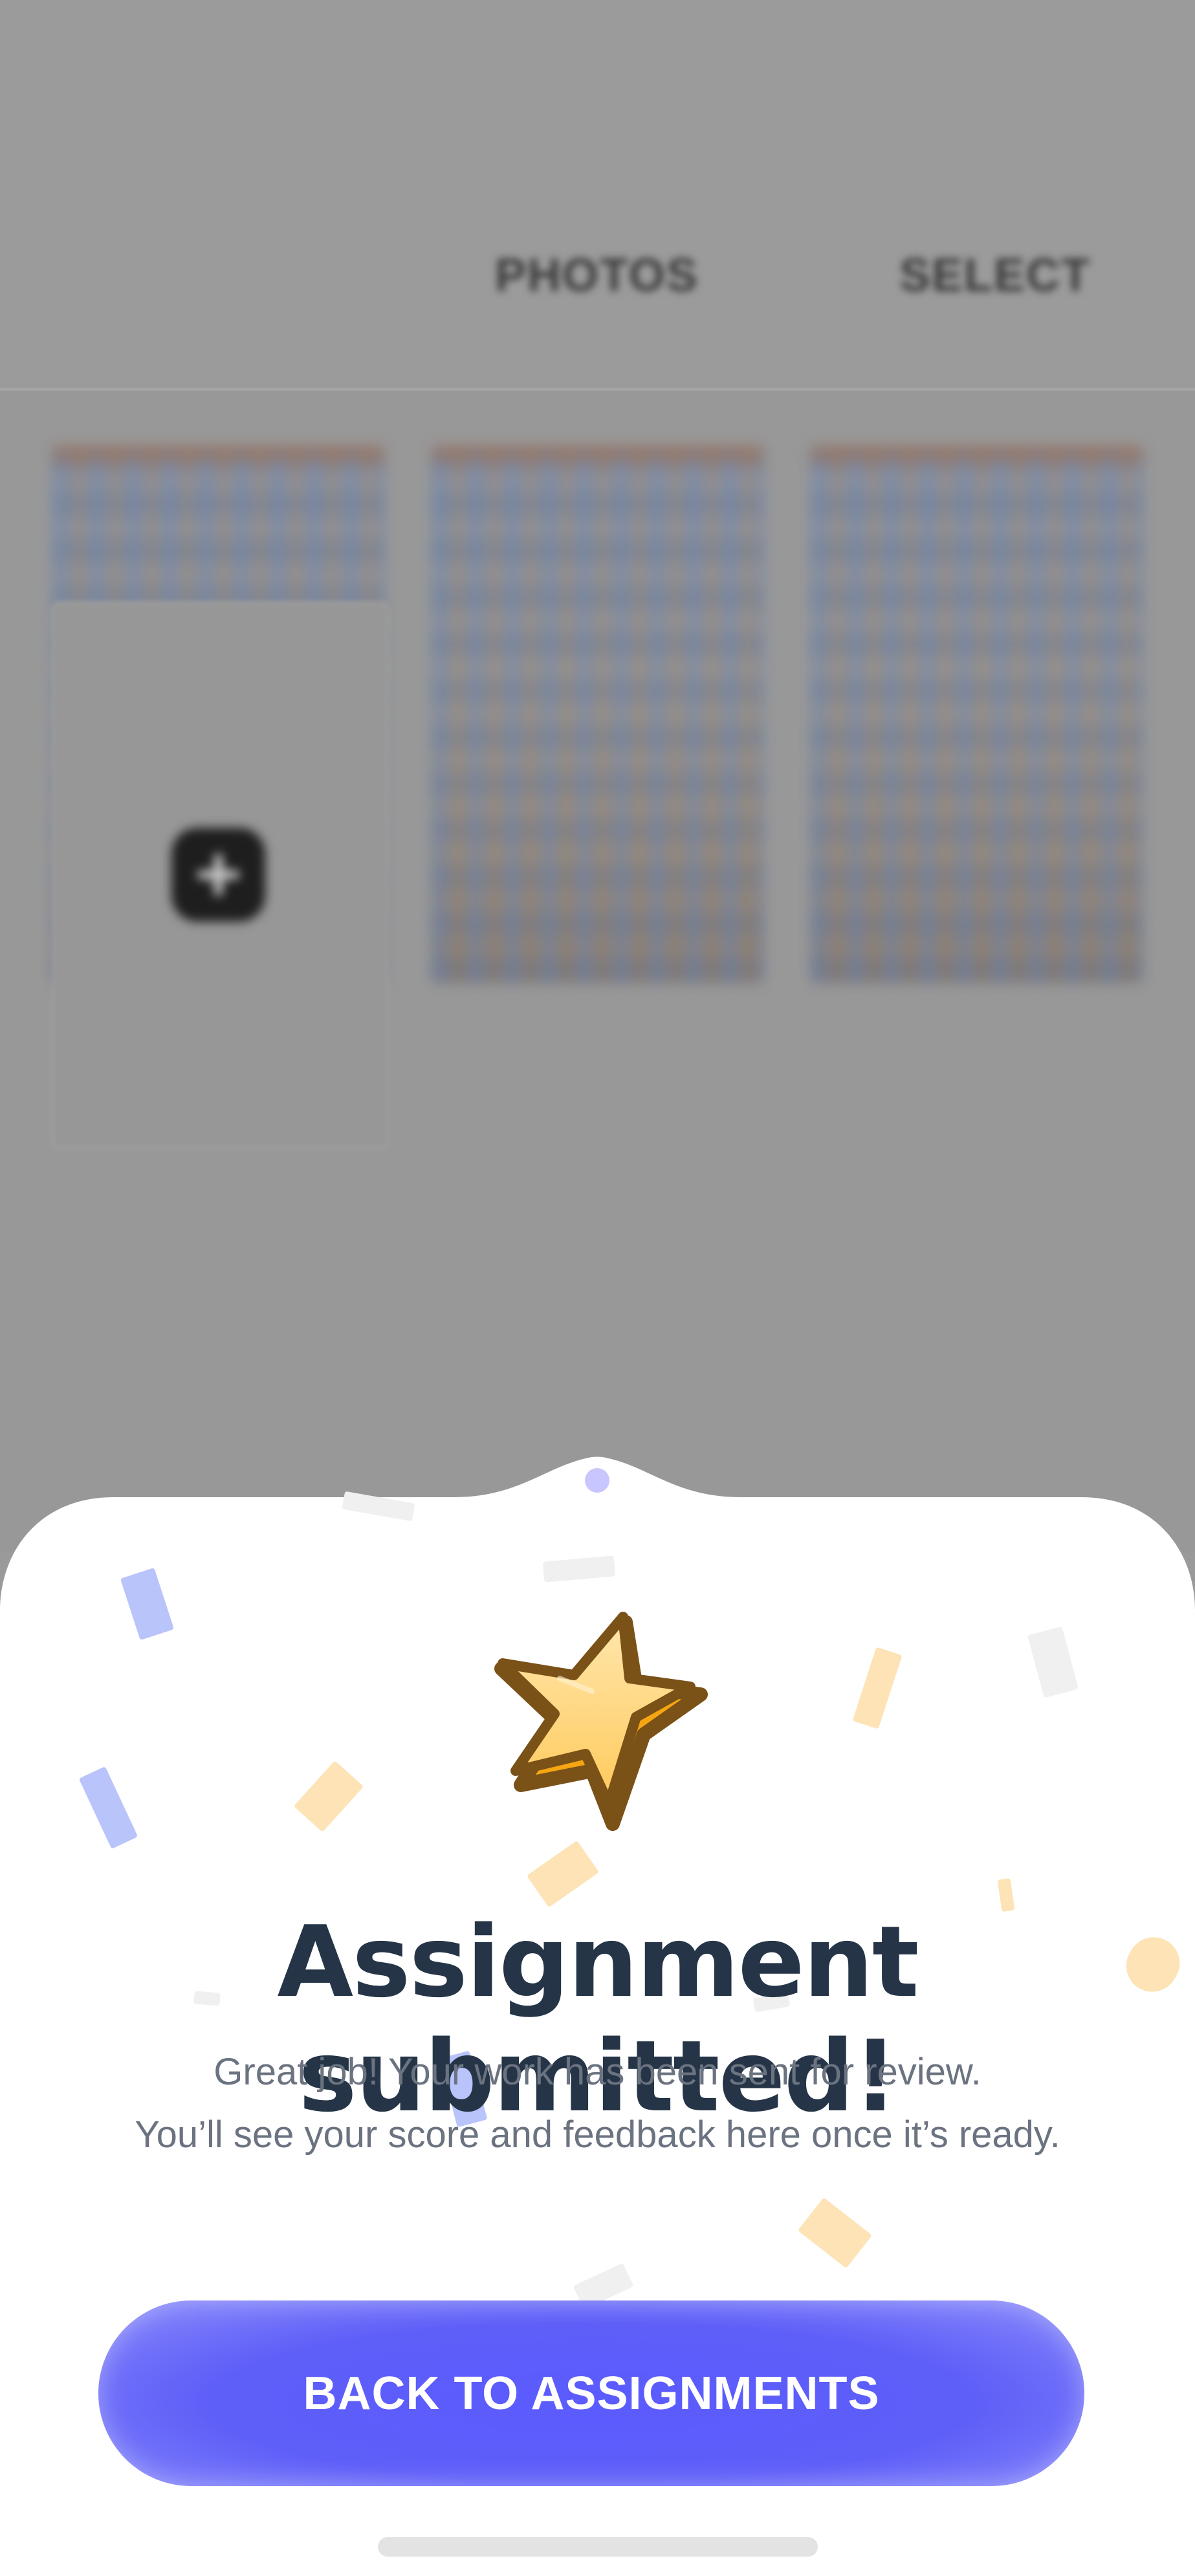 The image size is (1195, 2576). What do you see at coordinates (601, 1721) in the screenshot?
I see `star-icon` at bounding box center [601, 1721].